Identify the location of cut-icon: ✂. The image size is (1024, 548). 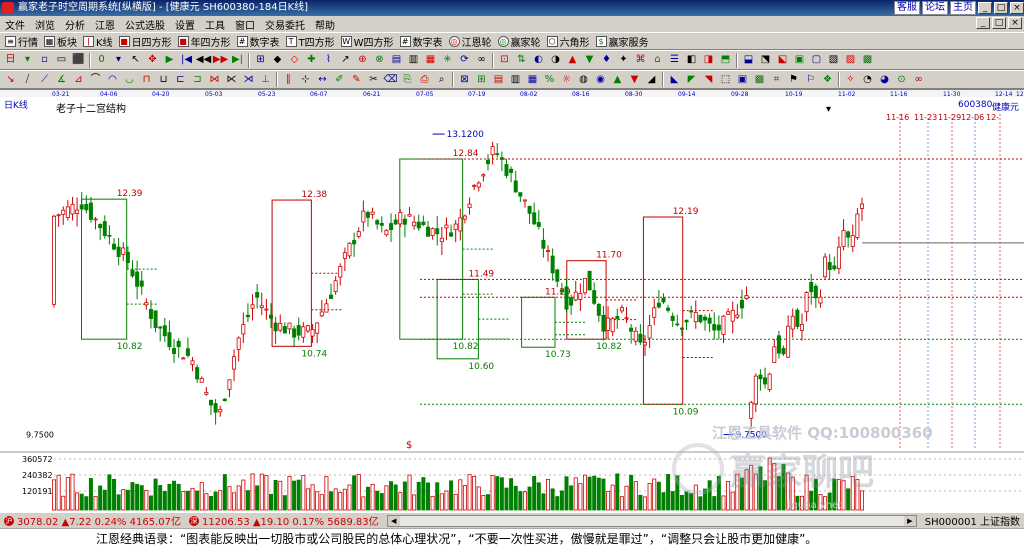
(373, 79).